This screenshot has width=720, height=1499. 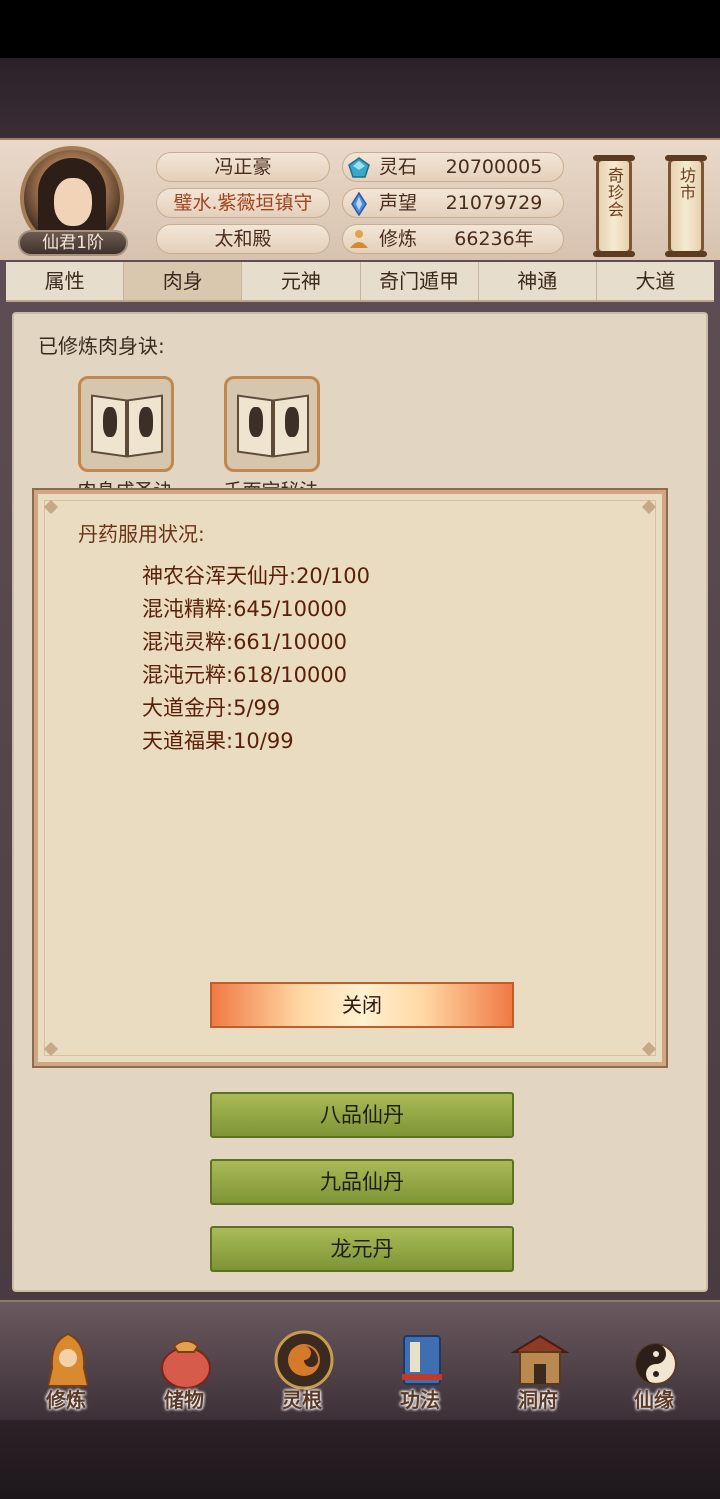 I want to click on pill-status-row: 大道金丹:5/99, so click(x=211, y=708).